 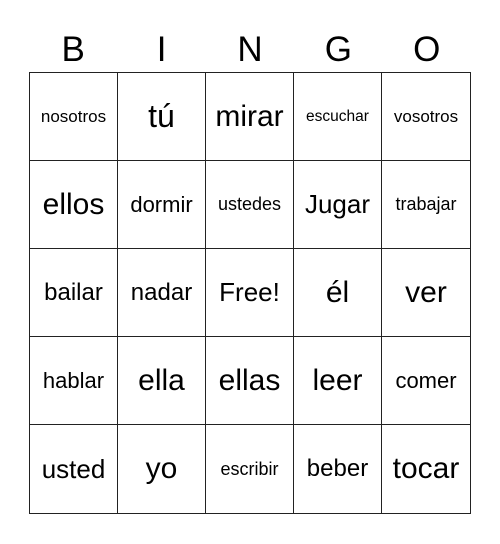 What do you see at coordinates (74, 293) in the screenshot?
I see `bingo-cell: bailar` at bounding box center [74, 293].